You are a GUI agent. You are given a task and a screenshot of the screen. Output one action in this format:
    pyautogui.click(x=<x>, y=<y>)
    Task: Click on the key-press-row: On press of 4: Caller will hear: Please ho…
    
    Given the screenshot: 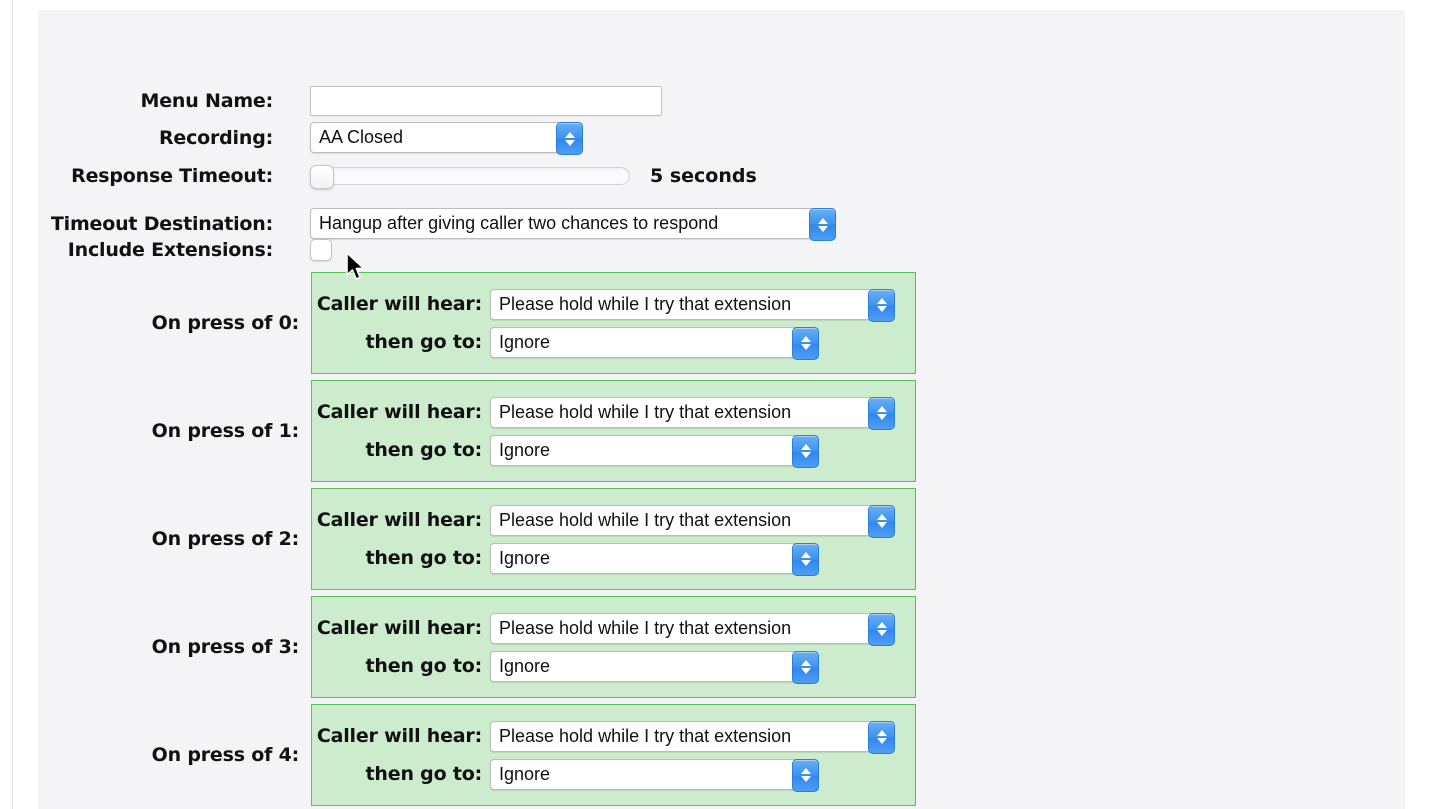 What is the action you would take?
    pyautogui.click(x=478, y=755)
    